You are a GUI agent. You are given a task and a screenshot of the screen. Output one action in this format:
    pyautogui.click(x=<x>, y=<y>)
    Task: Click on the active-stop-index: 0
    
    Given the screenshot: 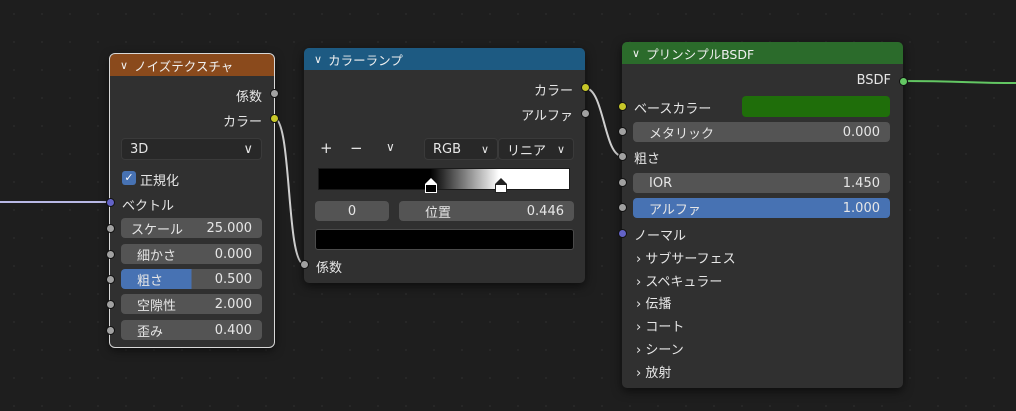 What is the action you would take?
    pyautogui.click(x=352, y=211)
    